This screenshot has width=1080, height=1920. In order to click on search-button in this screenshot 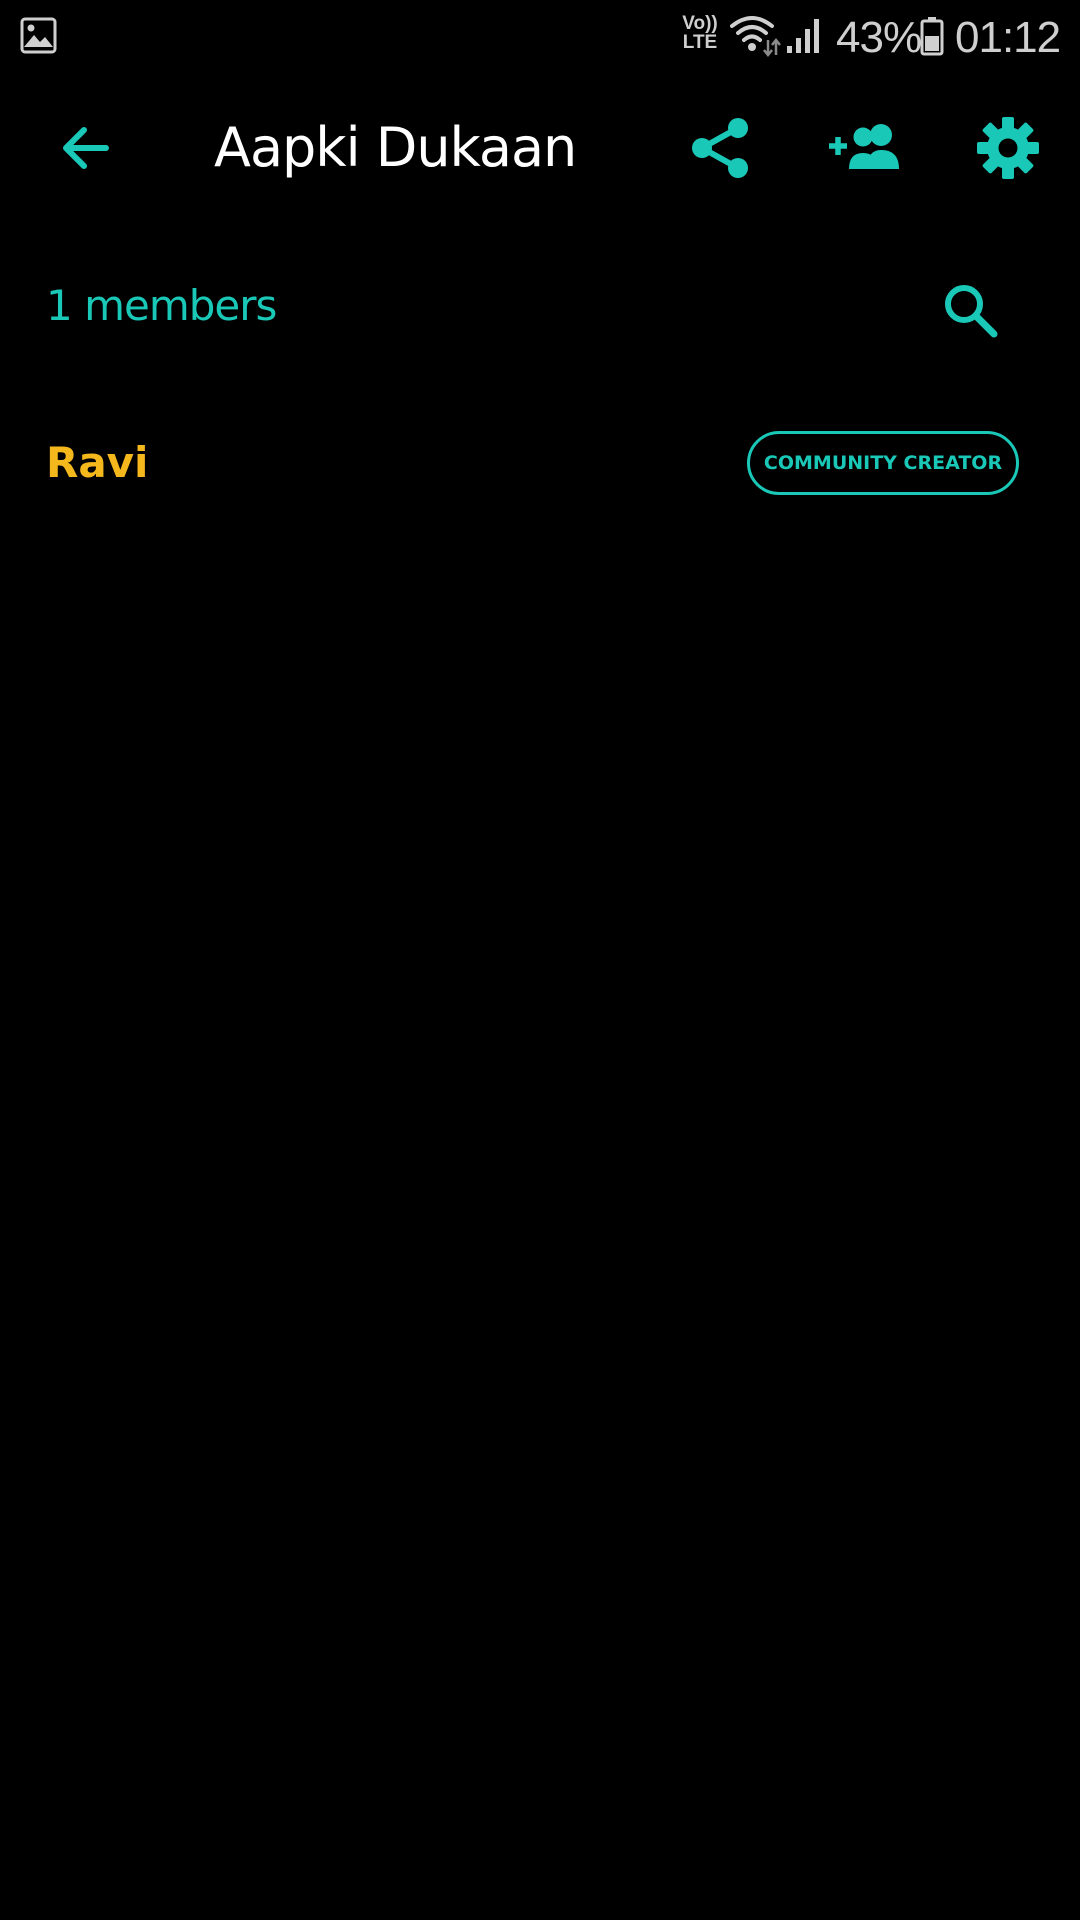, I will do `click(970, 310)`.